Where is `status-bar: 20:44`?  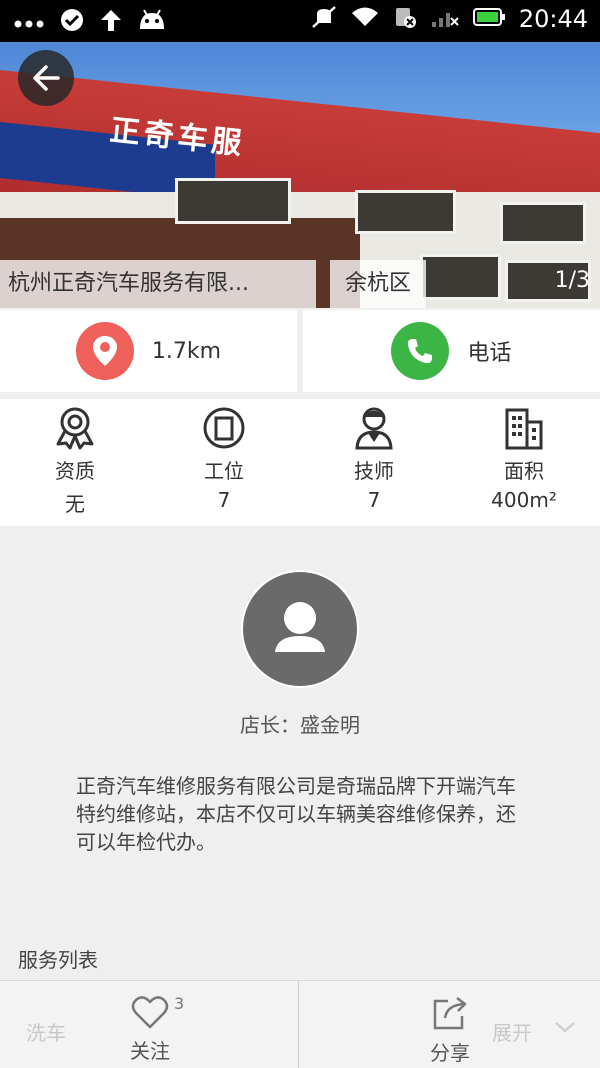 status-bar: 20:44 is located at coordinates (300, 21).